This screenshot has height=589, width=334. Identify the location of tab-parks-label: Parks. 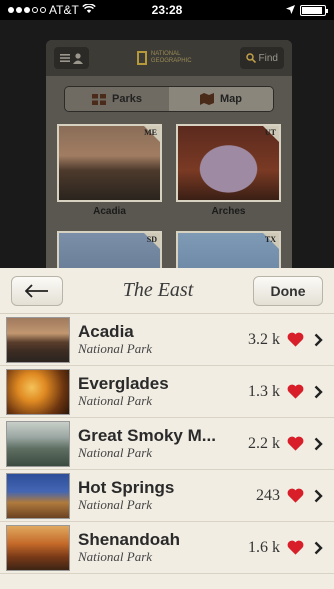
(127, 99).